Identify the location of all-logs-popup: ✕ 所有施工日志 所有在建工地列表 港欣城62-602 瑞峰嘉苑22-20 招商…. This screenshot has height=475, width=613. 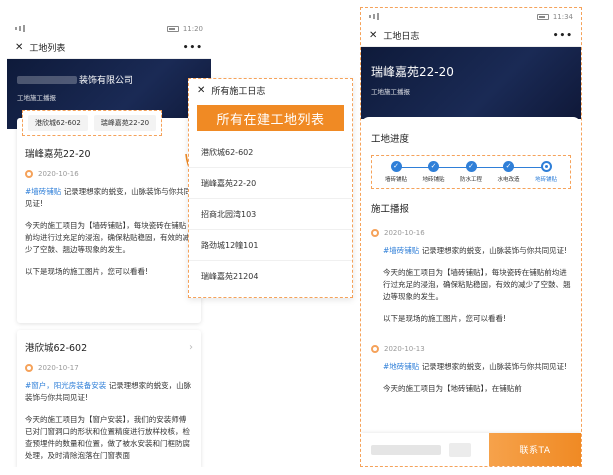
(270, 188).